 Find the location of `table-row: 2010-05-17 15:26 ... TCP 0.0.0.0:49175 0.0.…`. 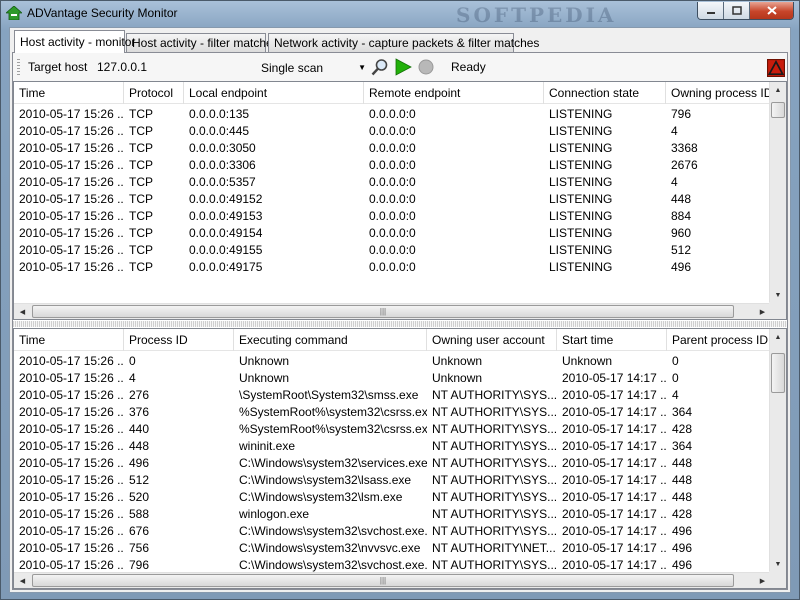

table-row: 2010-05-17 15:26 ... TCP 0.0.0.0:49175 0.0.… is located at coordinates (392, 266).